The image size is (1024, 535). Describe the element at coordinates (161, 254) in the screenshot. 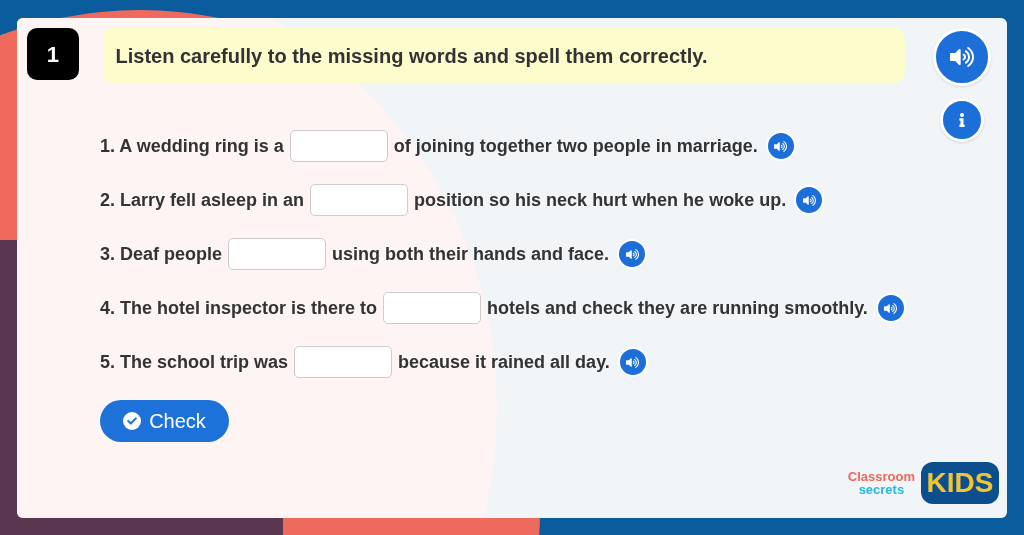

I see `sentence-text: 3. Deaf people` at that location.